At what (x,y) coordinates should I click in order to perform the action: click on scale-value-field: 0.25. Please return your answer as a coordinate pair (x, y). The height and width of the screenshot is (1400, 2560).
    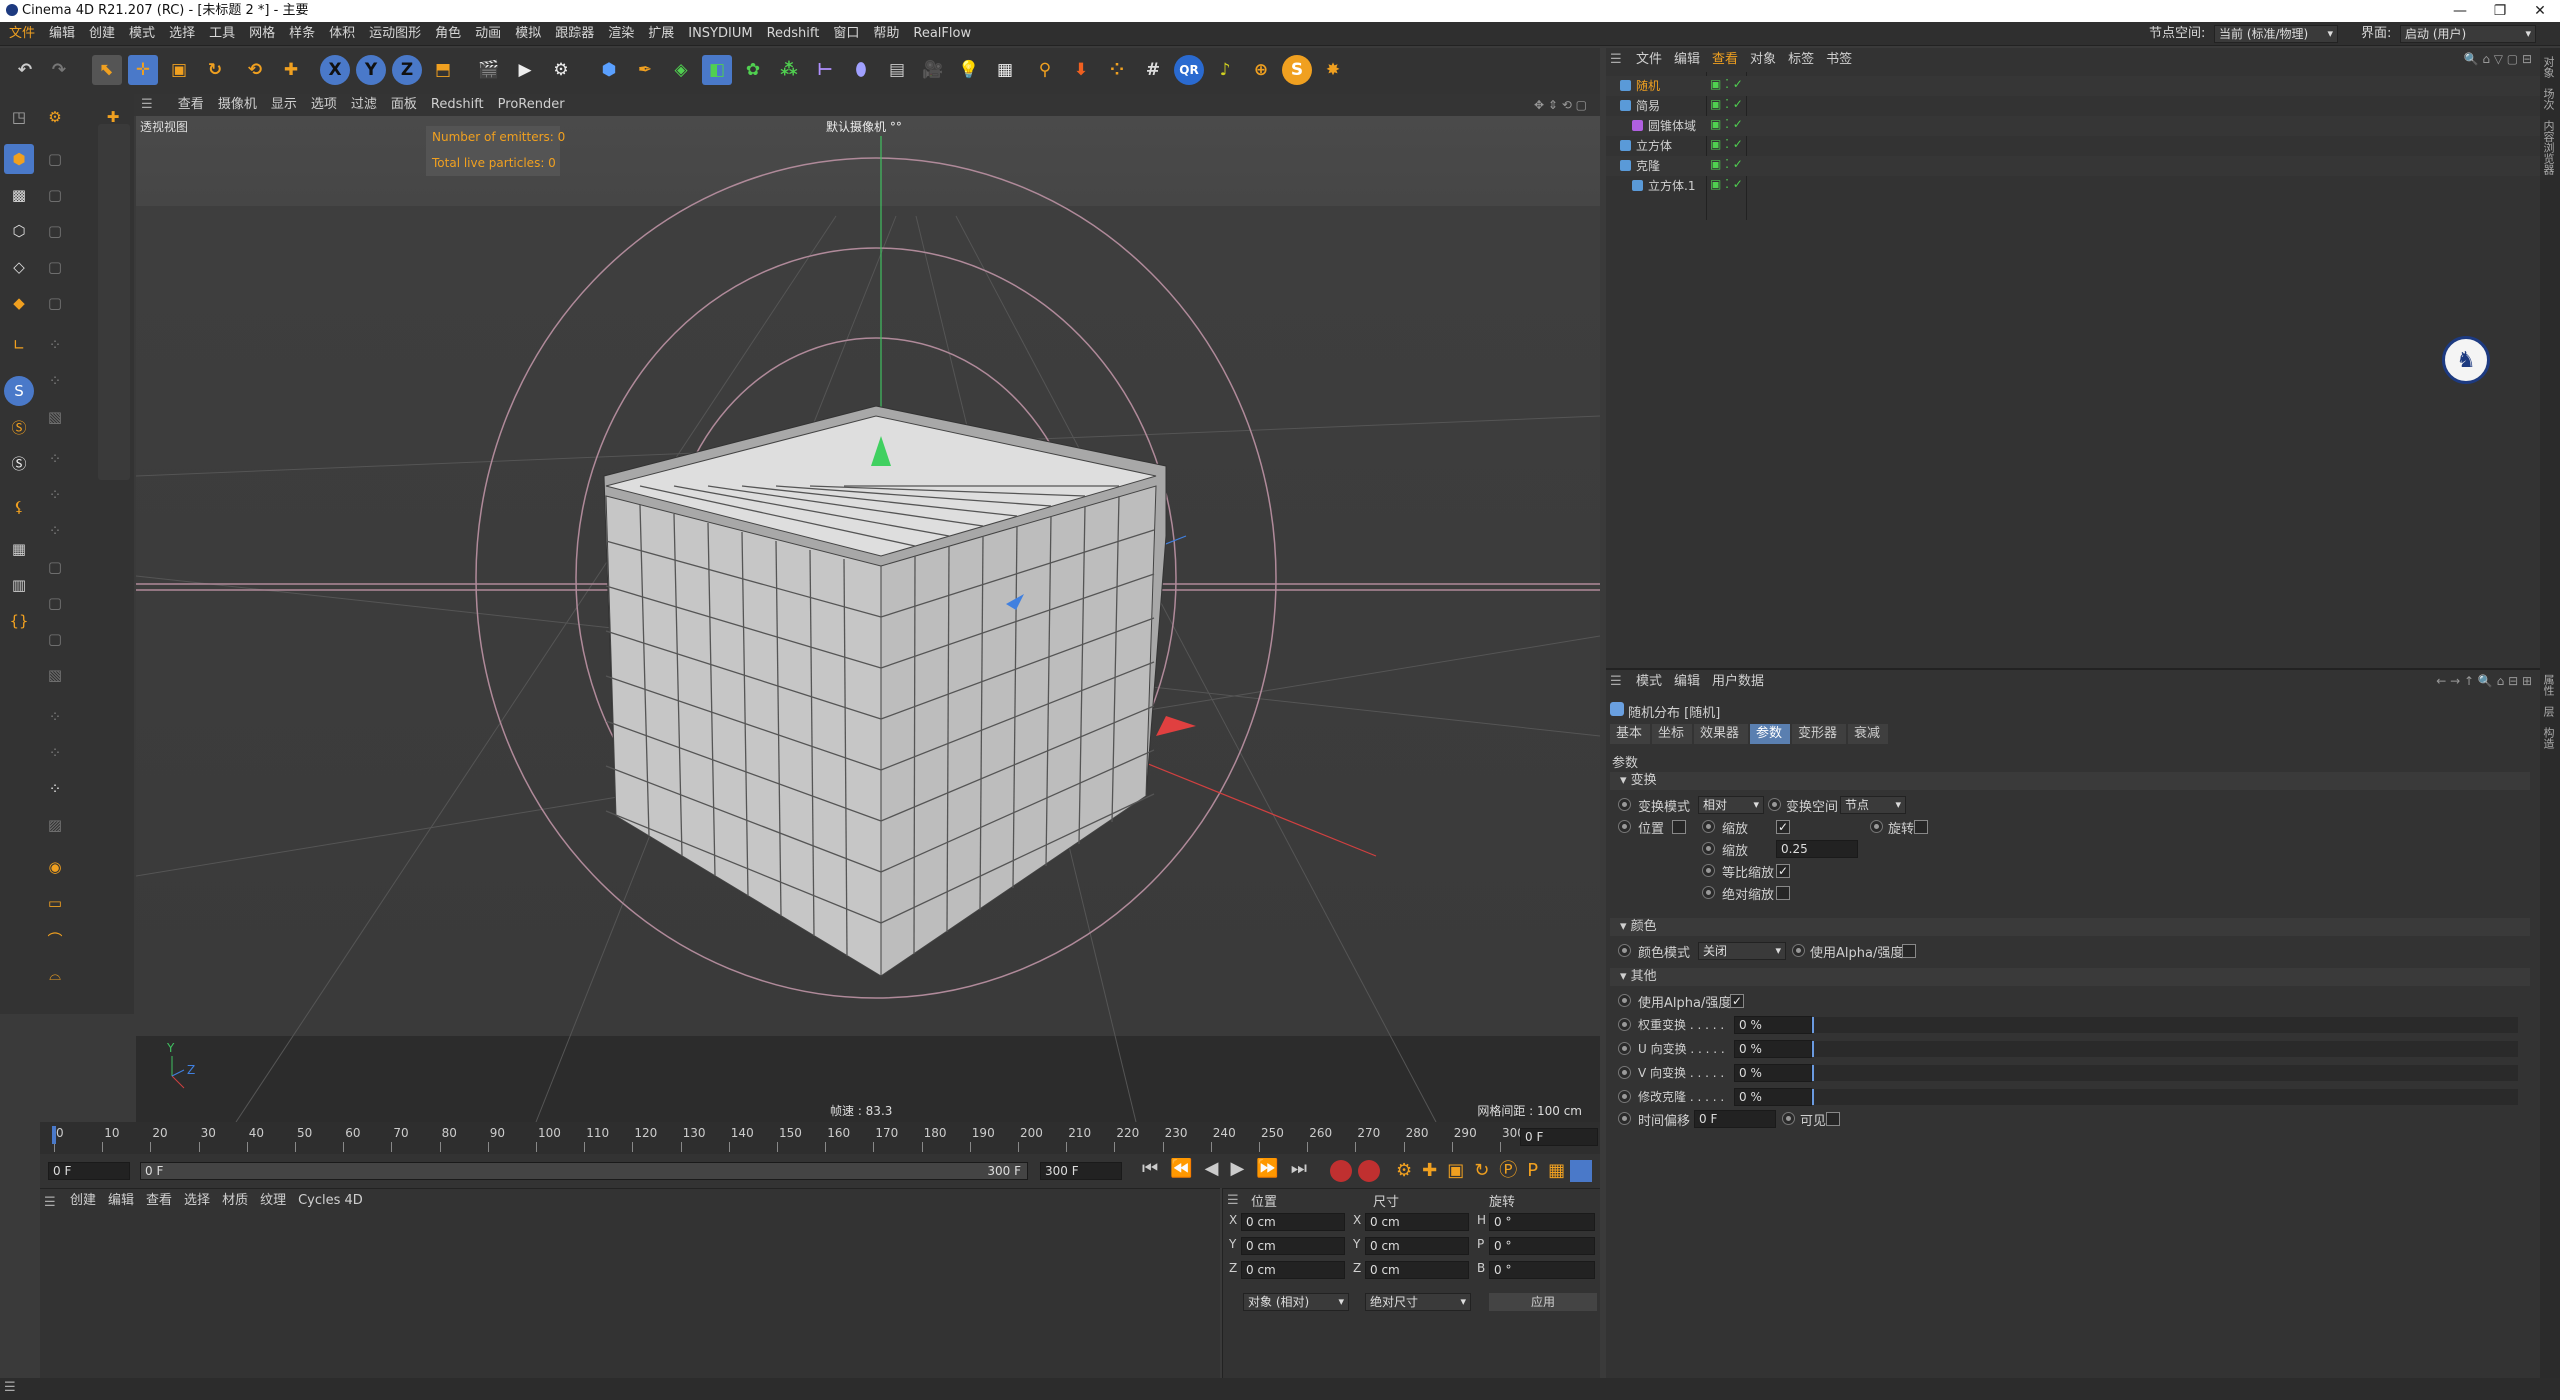
    Looking at the image, I should click on (1817, 849).